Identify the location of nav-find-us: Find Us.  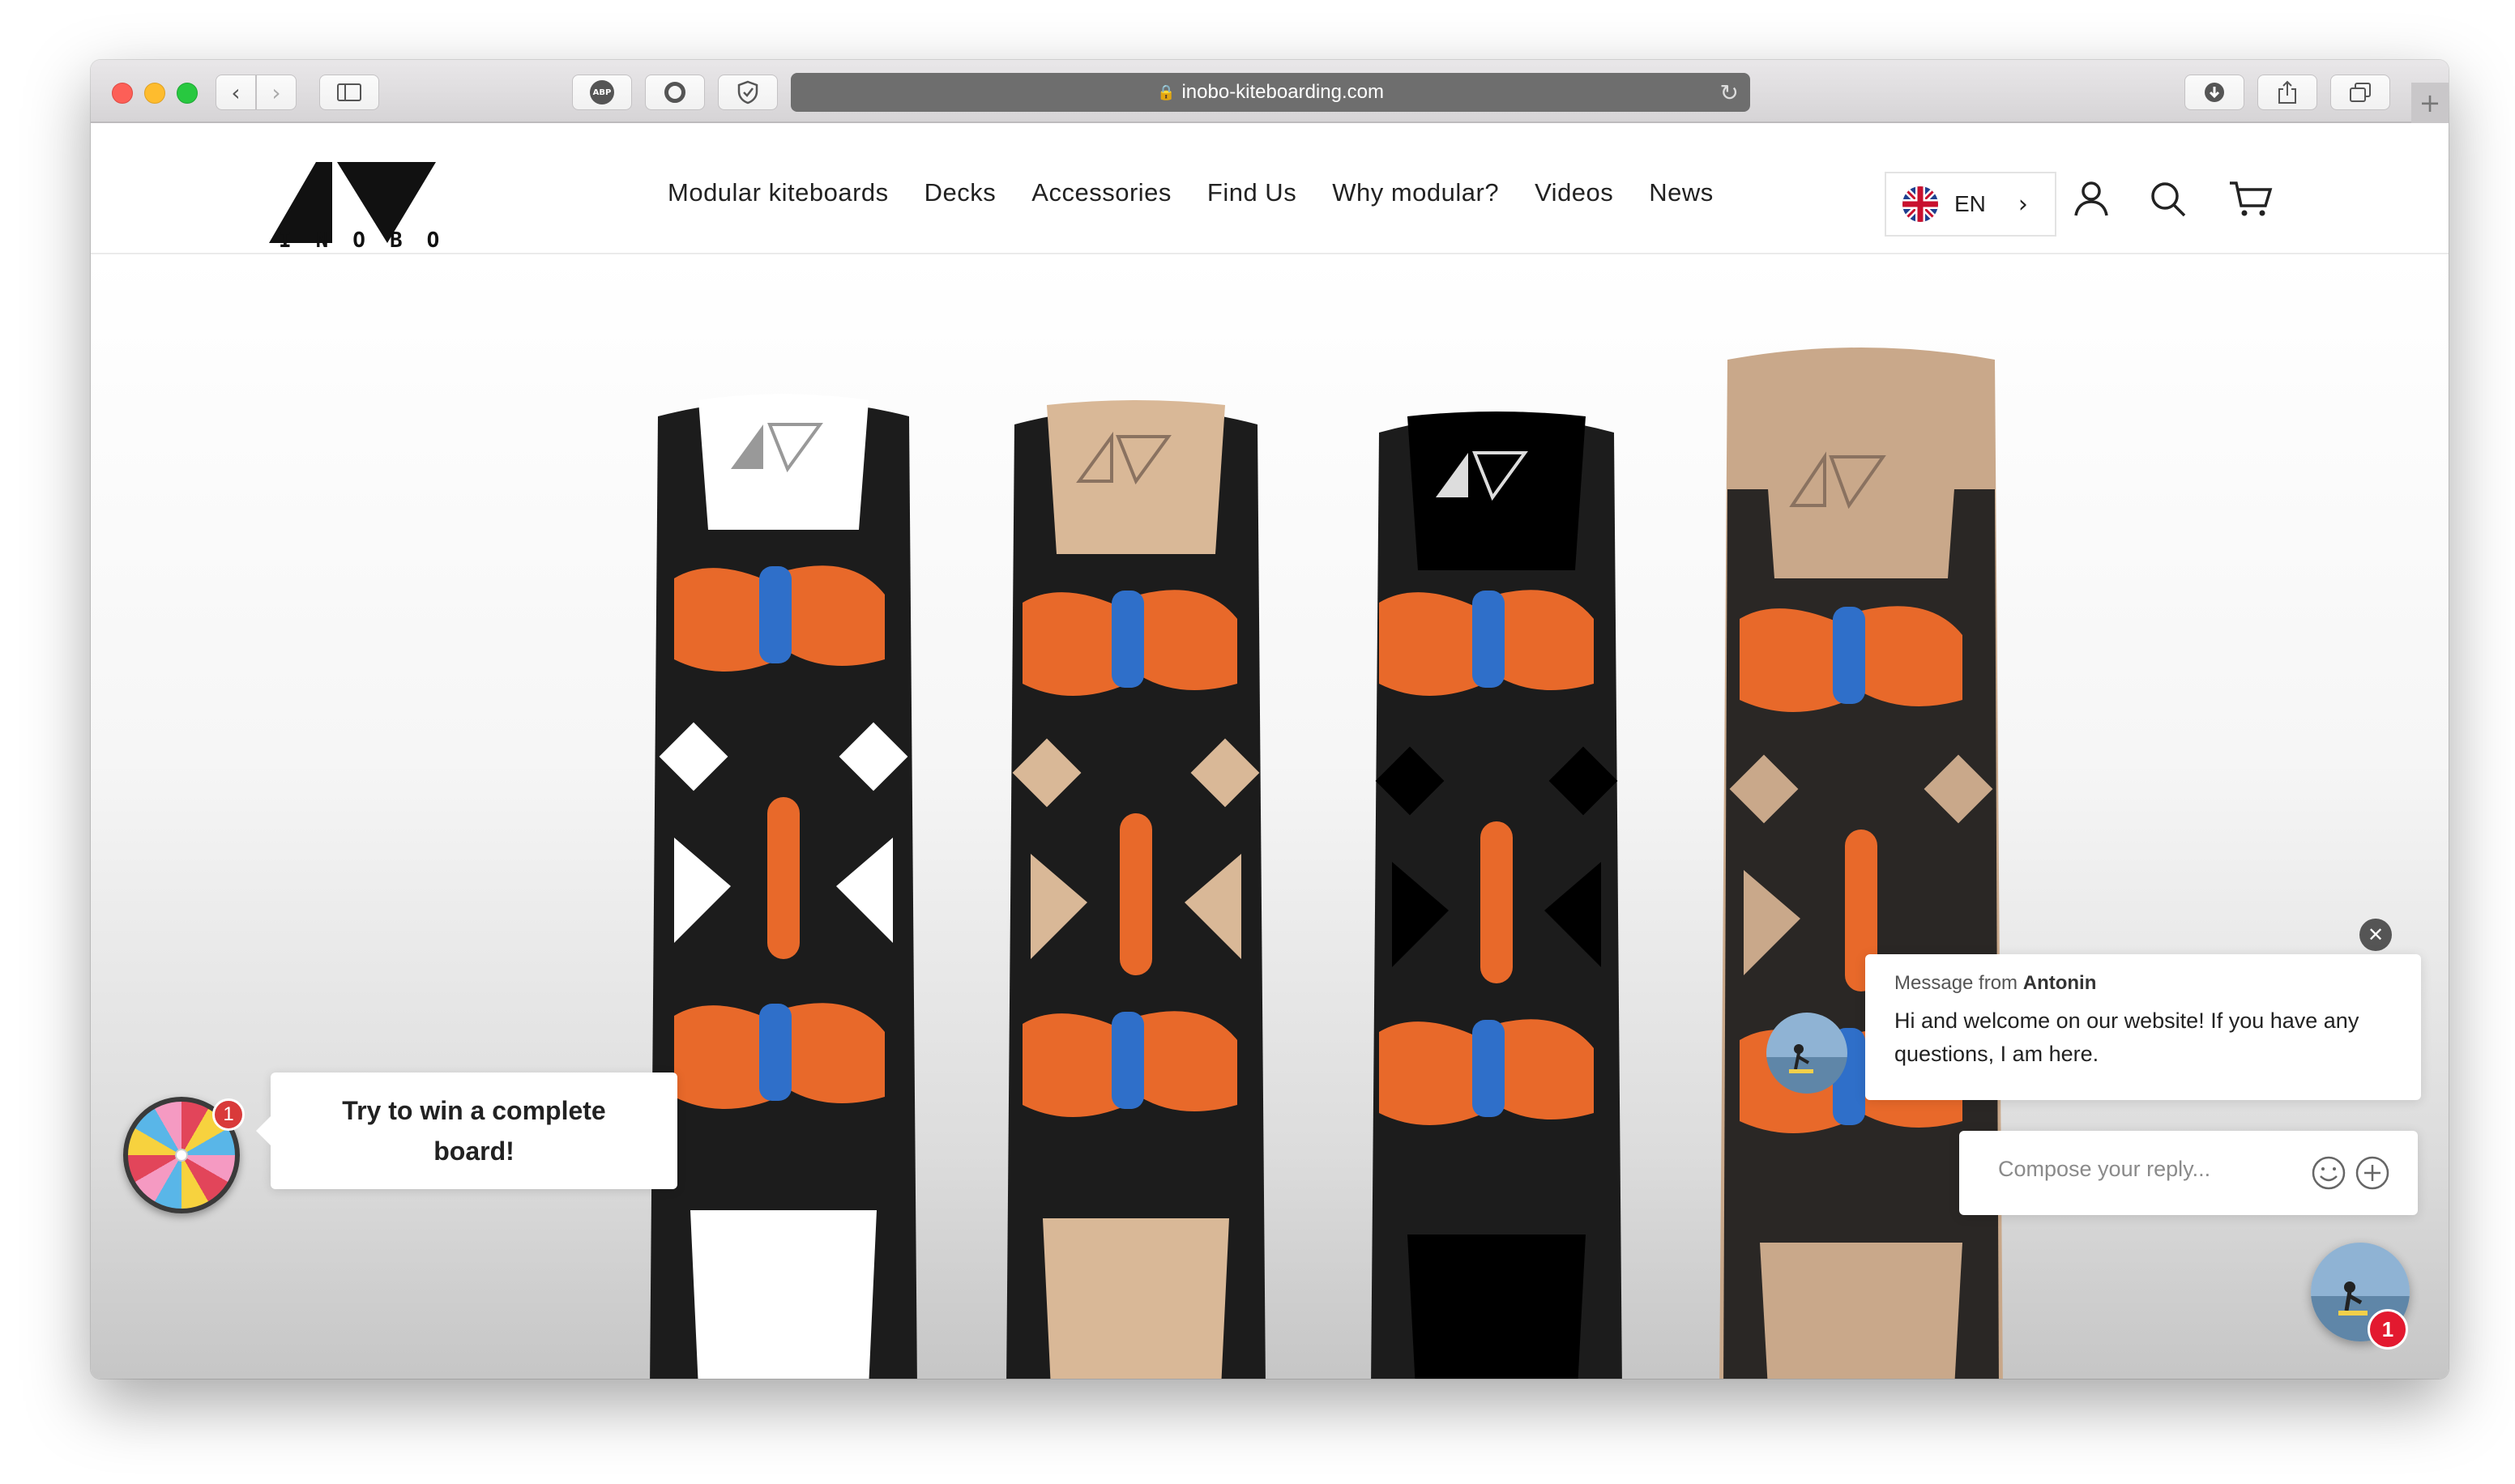
(1251, 192).